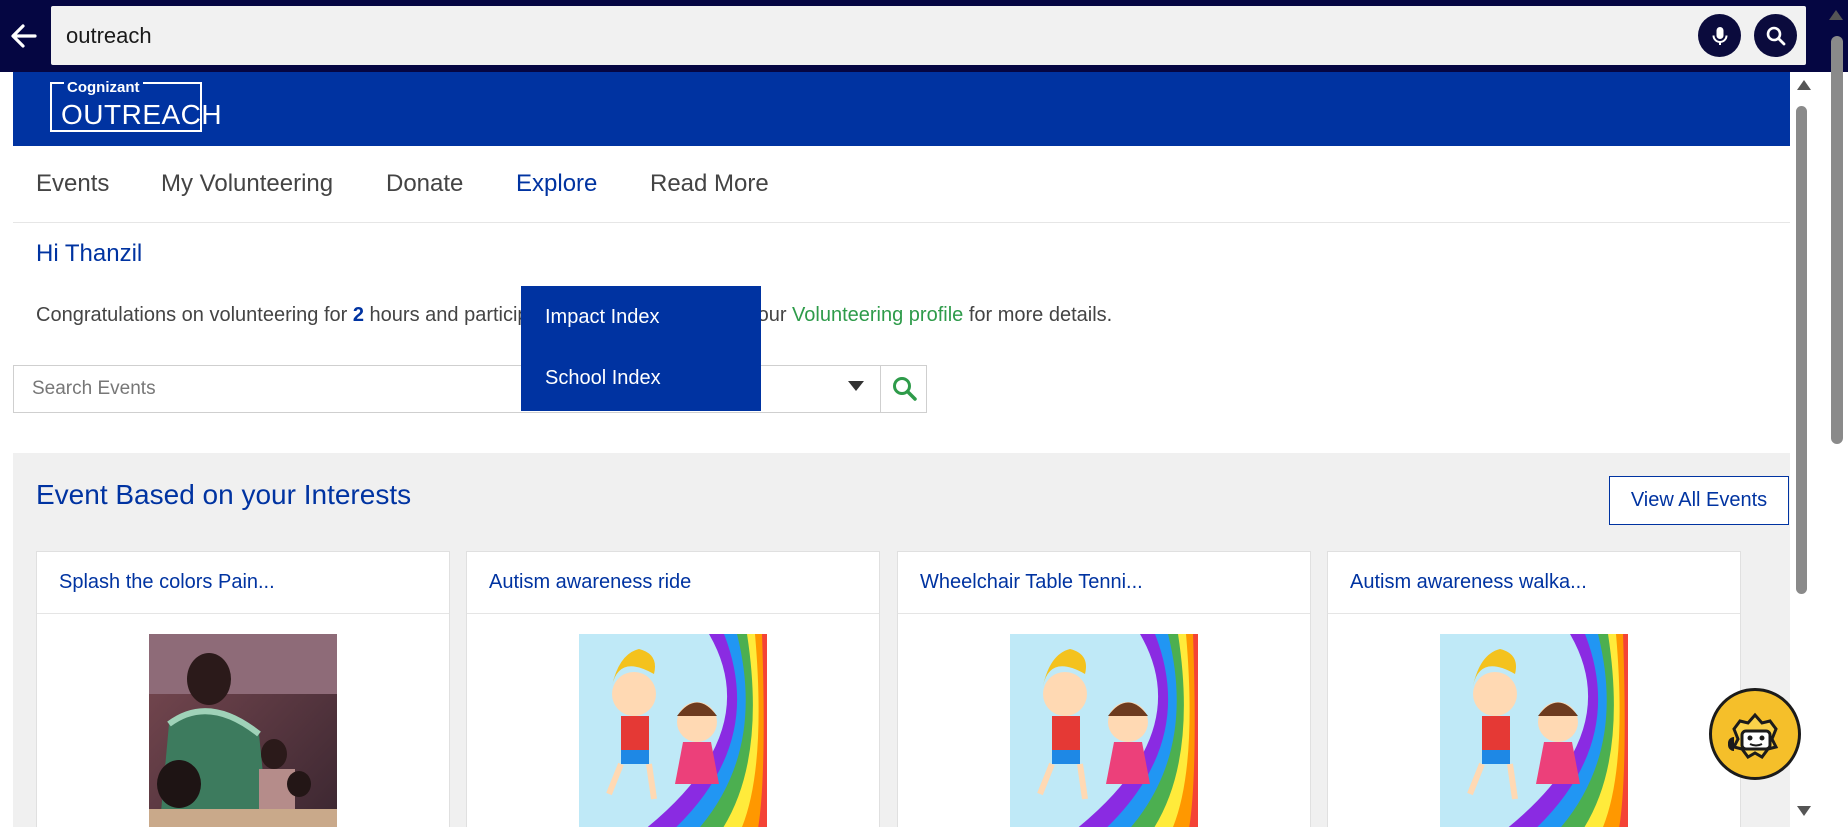 This screenshot has width=1848, height=827. Describe the element at coordinates (89, 253) in the screenshot. I see `greeting: Hi Thanzil` at that location.